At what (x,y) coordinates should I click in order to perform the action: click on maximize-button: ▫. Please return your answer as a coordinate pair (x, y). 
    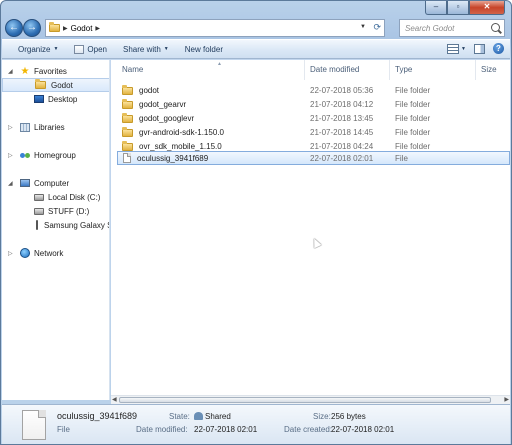
    Looking at the image, I should click on (458, 8).